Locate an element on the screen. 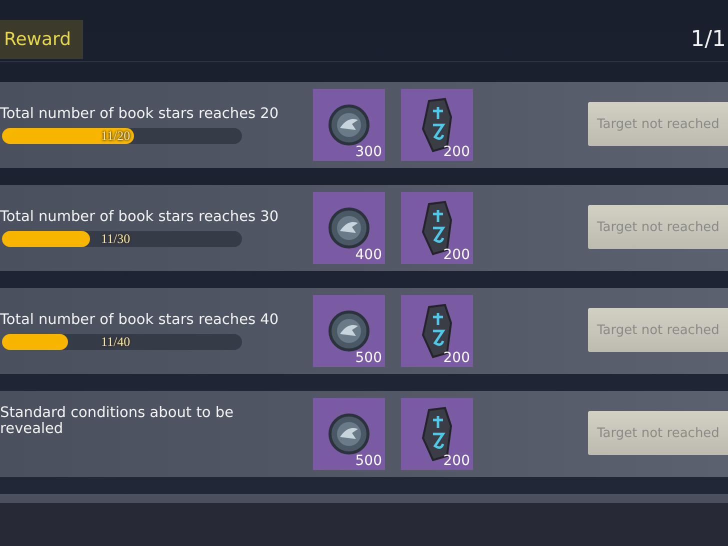  progress-reading: 11/40 is located at coordinates (115, 342).